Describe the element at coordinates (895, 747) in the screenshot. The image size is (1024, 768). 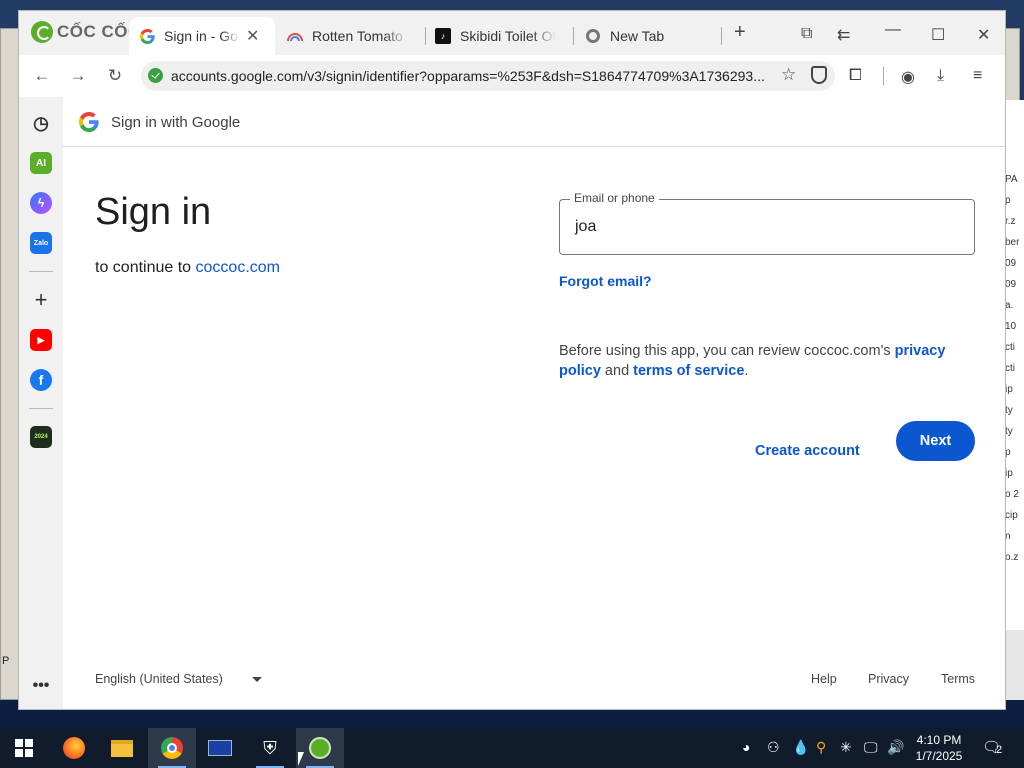
I see `volume-icon: 🔊` at that location.